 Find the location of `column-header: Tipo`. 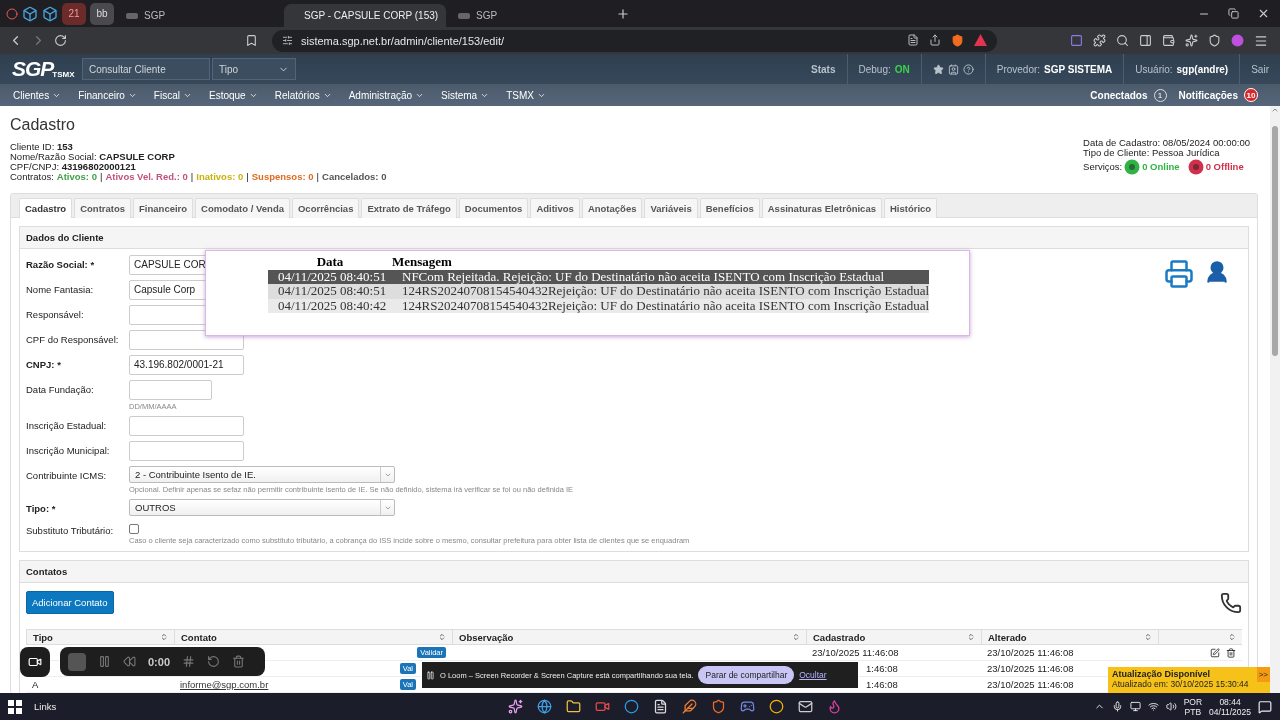

column-header: Tipo is located at coordinates (100, 637).